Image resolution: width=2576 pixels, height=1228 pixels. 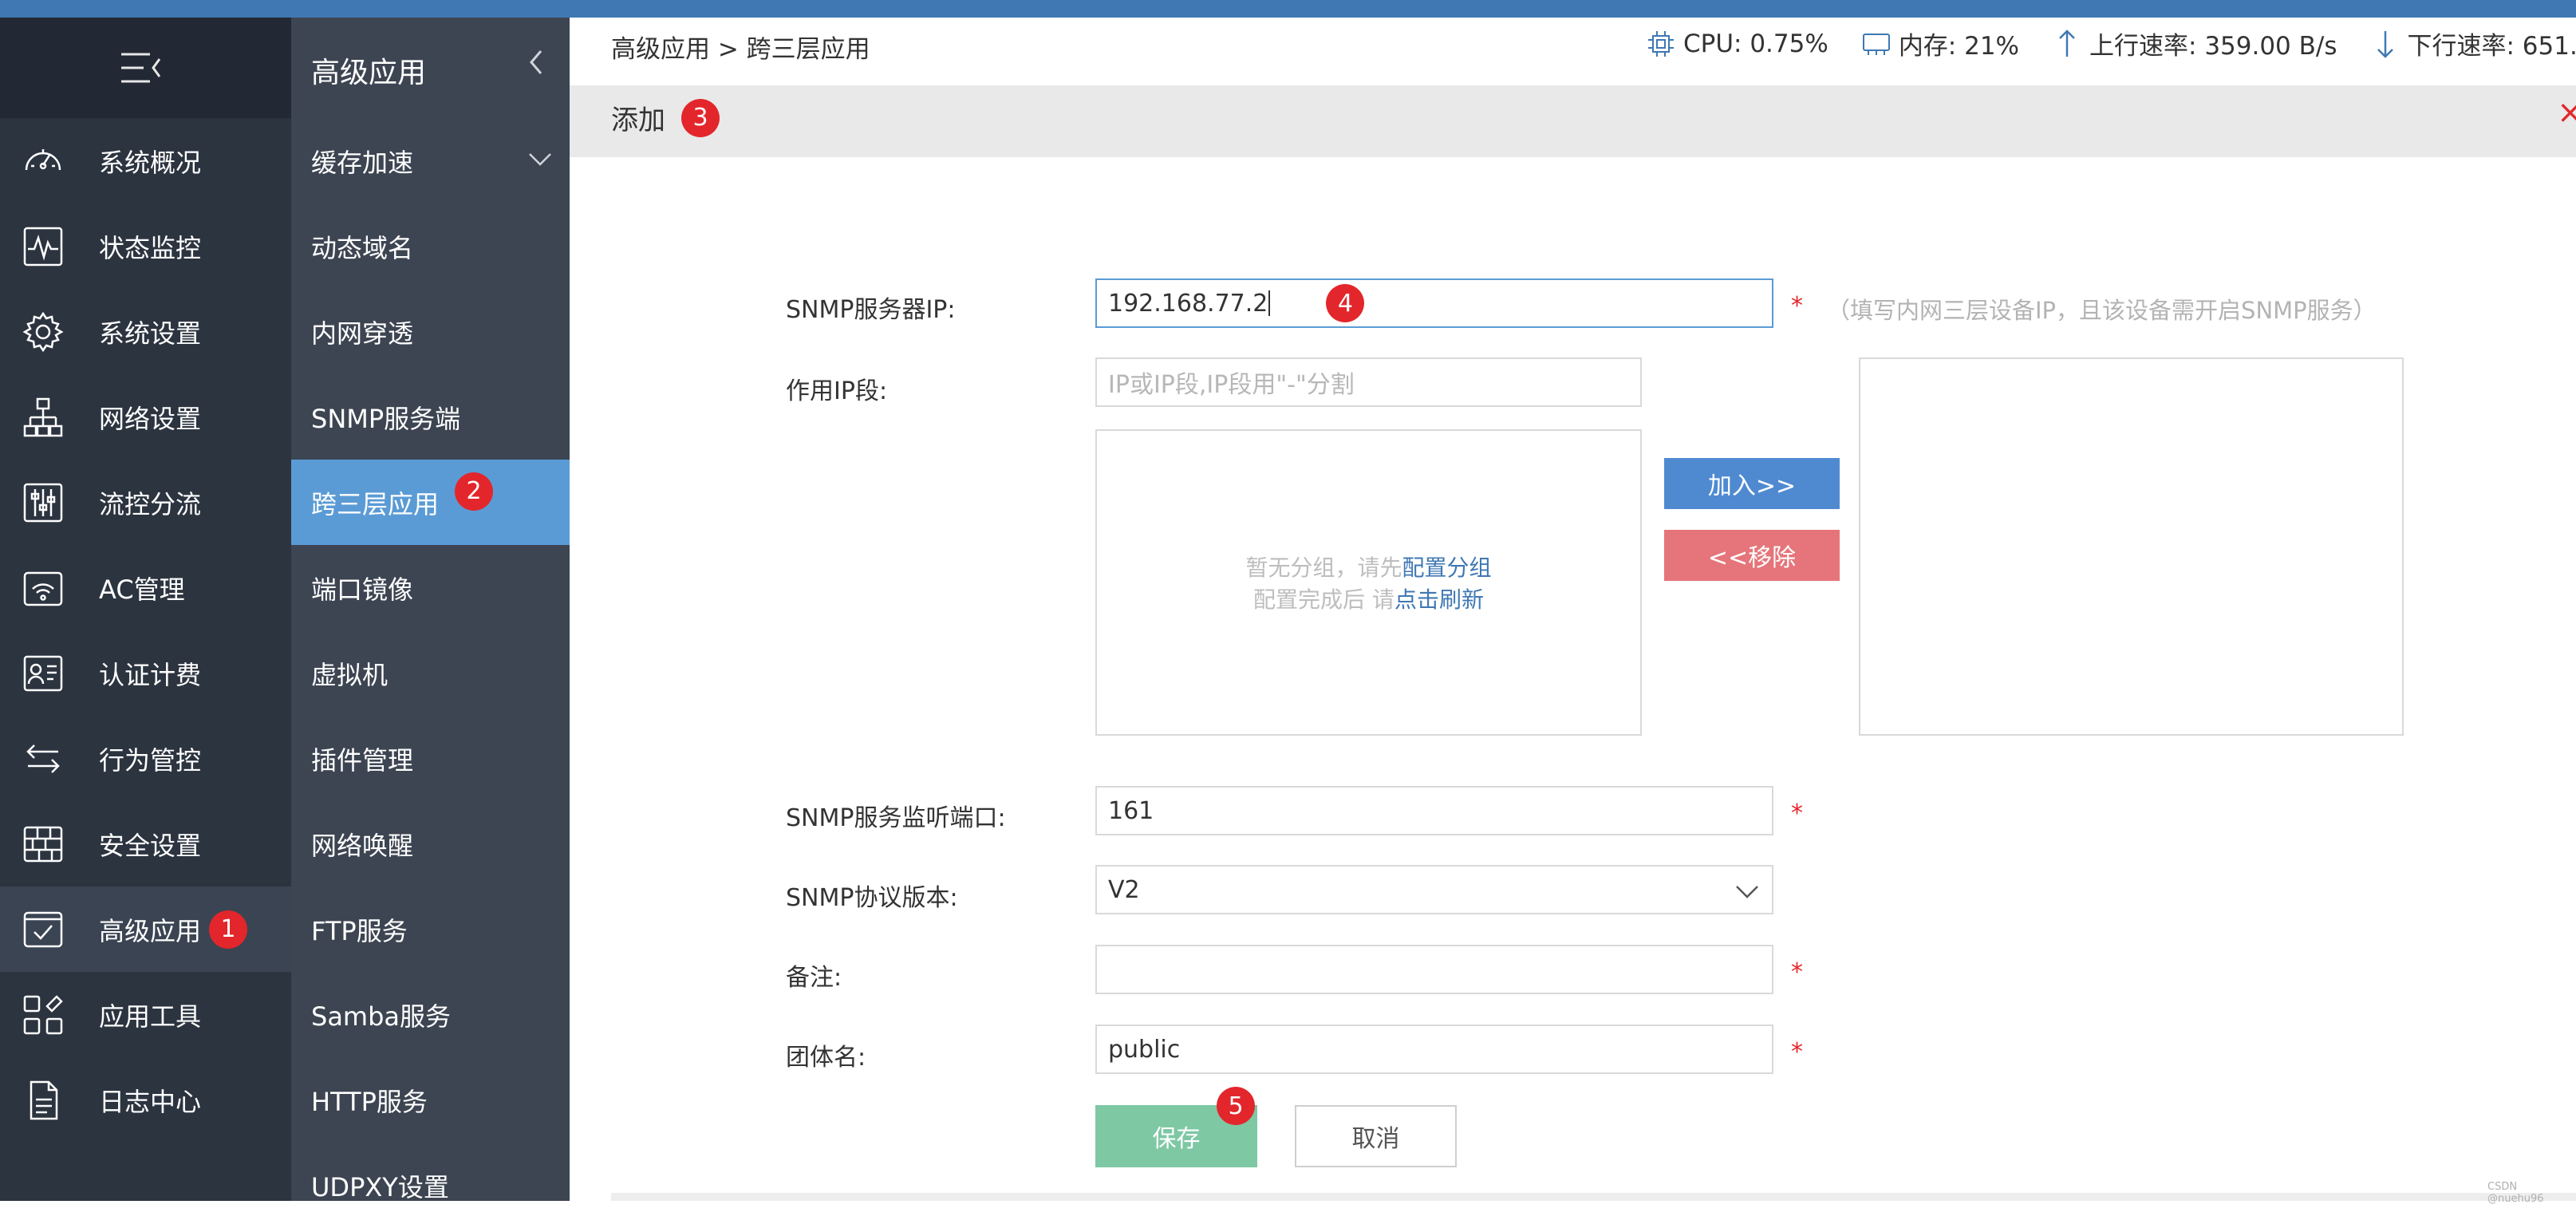 What do you see at coordinates (430, 673) in the screenshot?
I see `submenu-item-vm: 虚拟机` at bounding box center [430, 673].